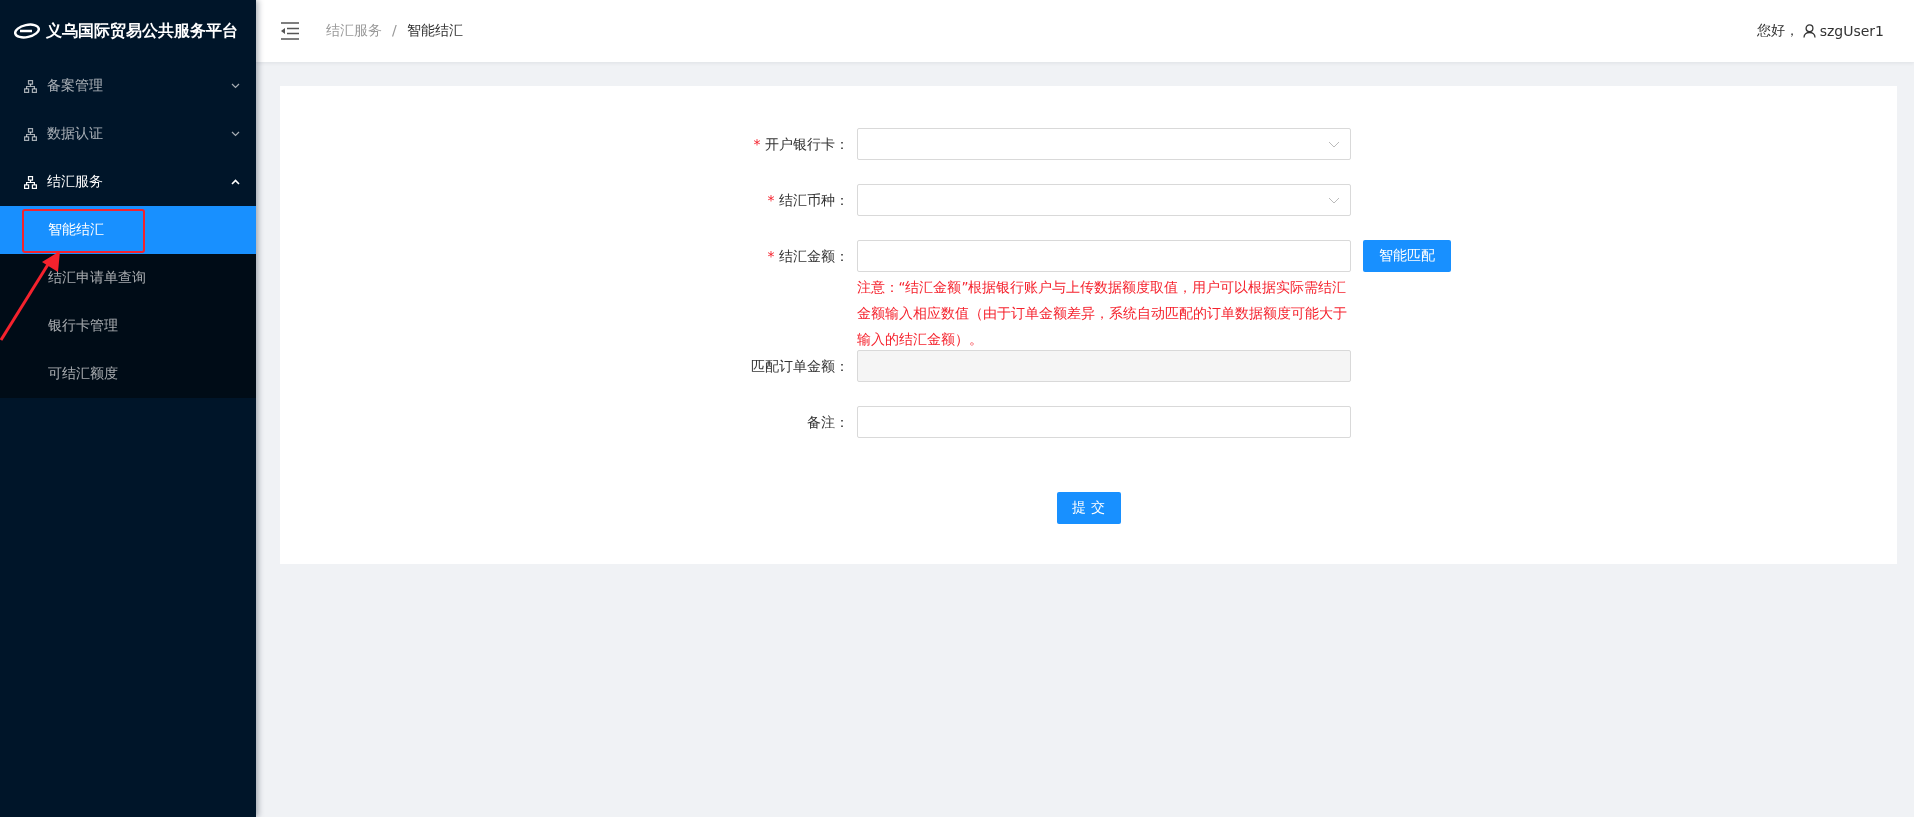 The height and width of the screenshot is (817, 1914). What do you see at coordinates (813, 256) in the screenshot?
I see `field-label: 结汇金额：` at bounding box center [813, 256].